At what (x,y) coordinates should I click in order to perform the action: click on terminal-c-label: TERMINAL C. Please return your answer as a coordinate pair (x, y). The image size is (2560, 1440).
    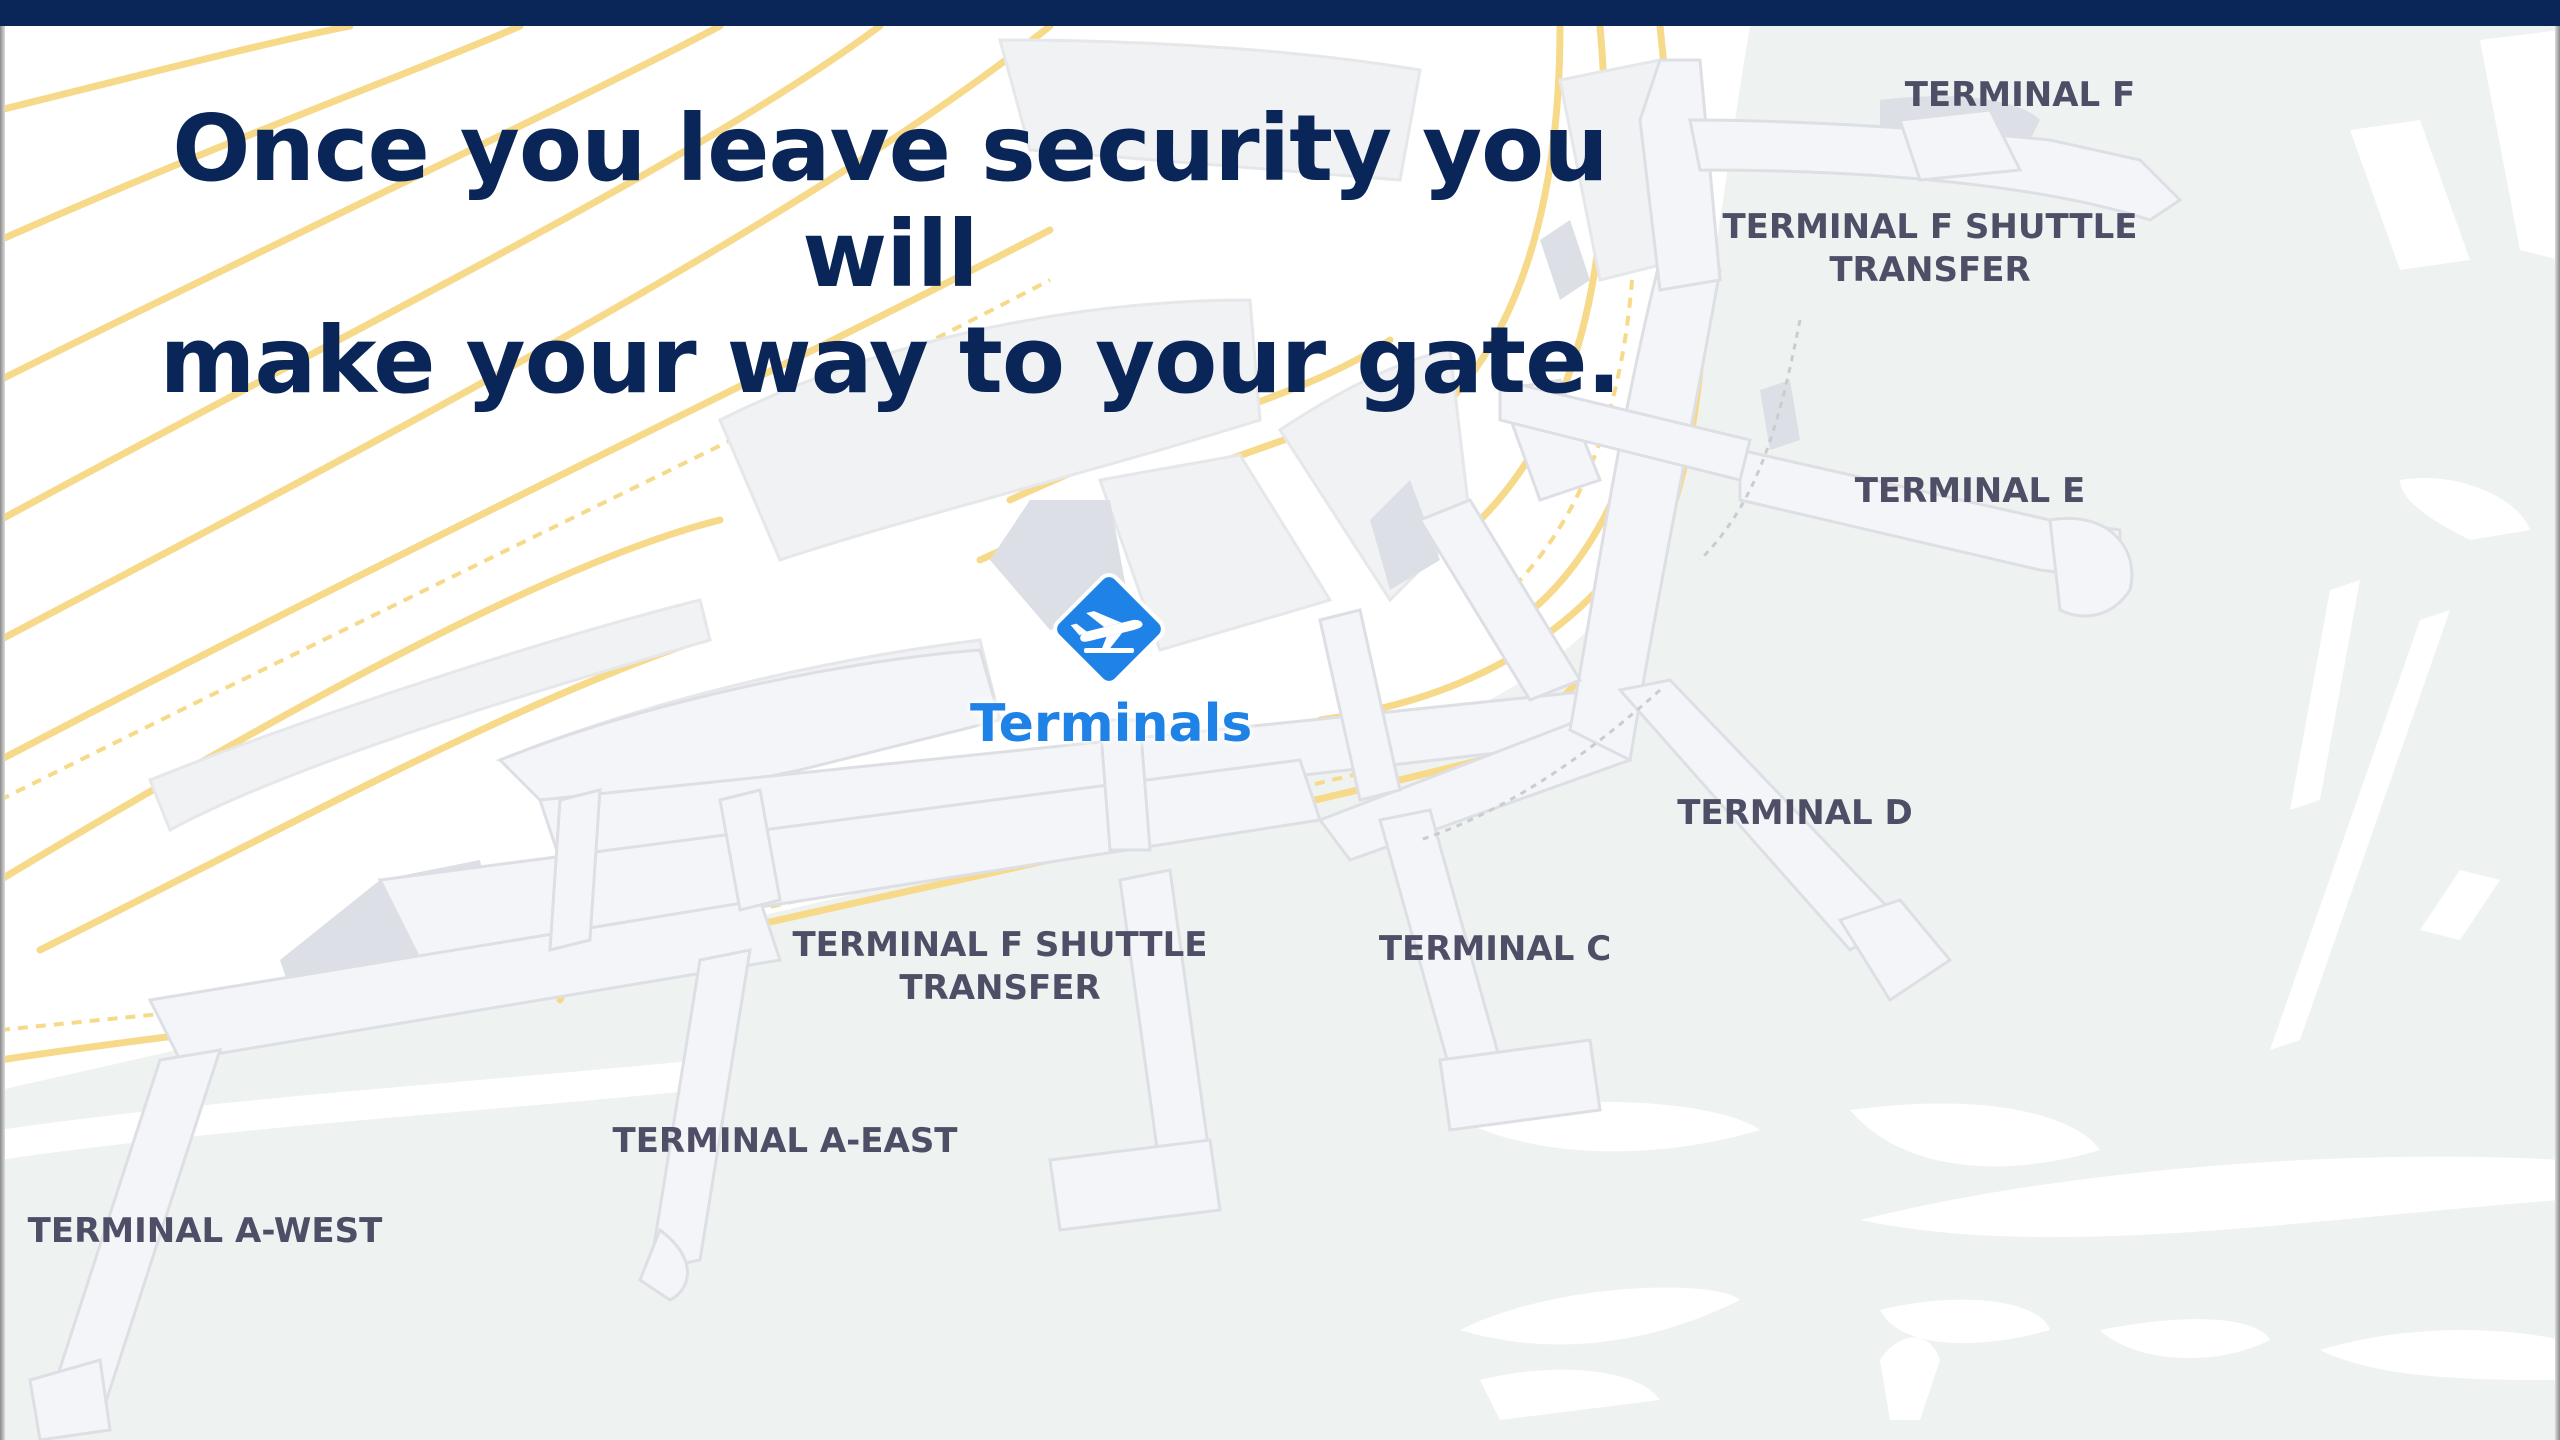
    Looking at the image, I should click on (1495, 949).